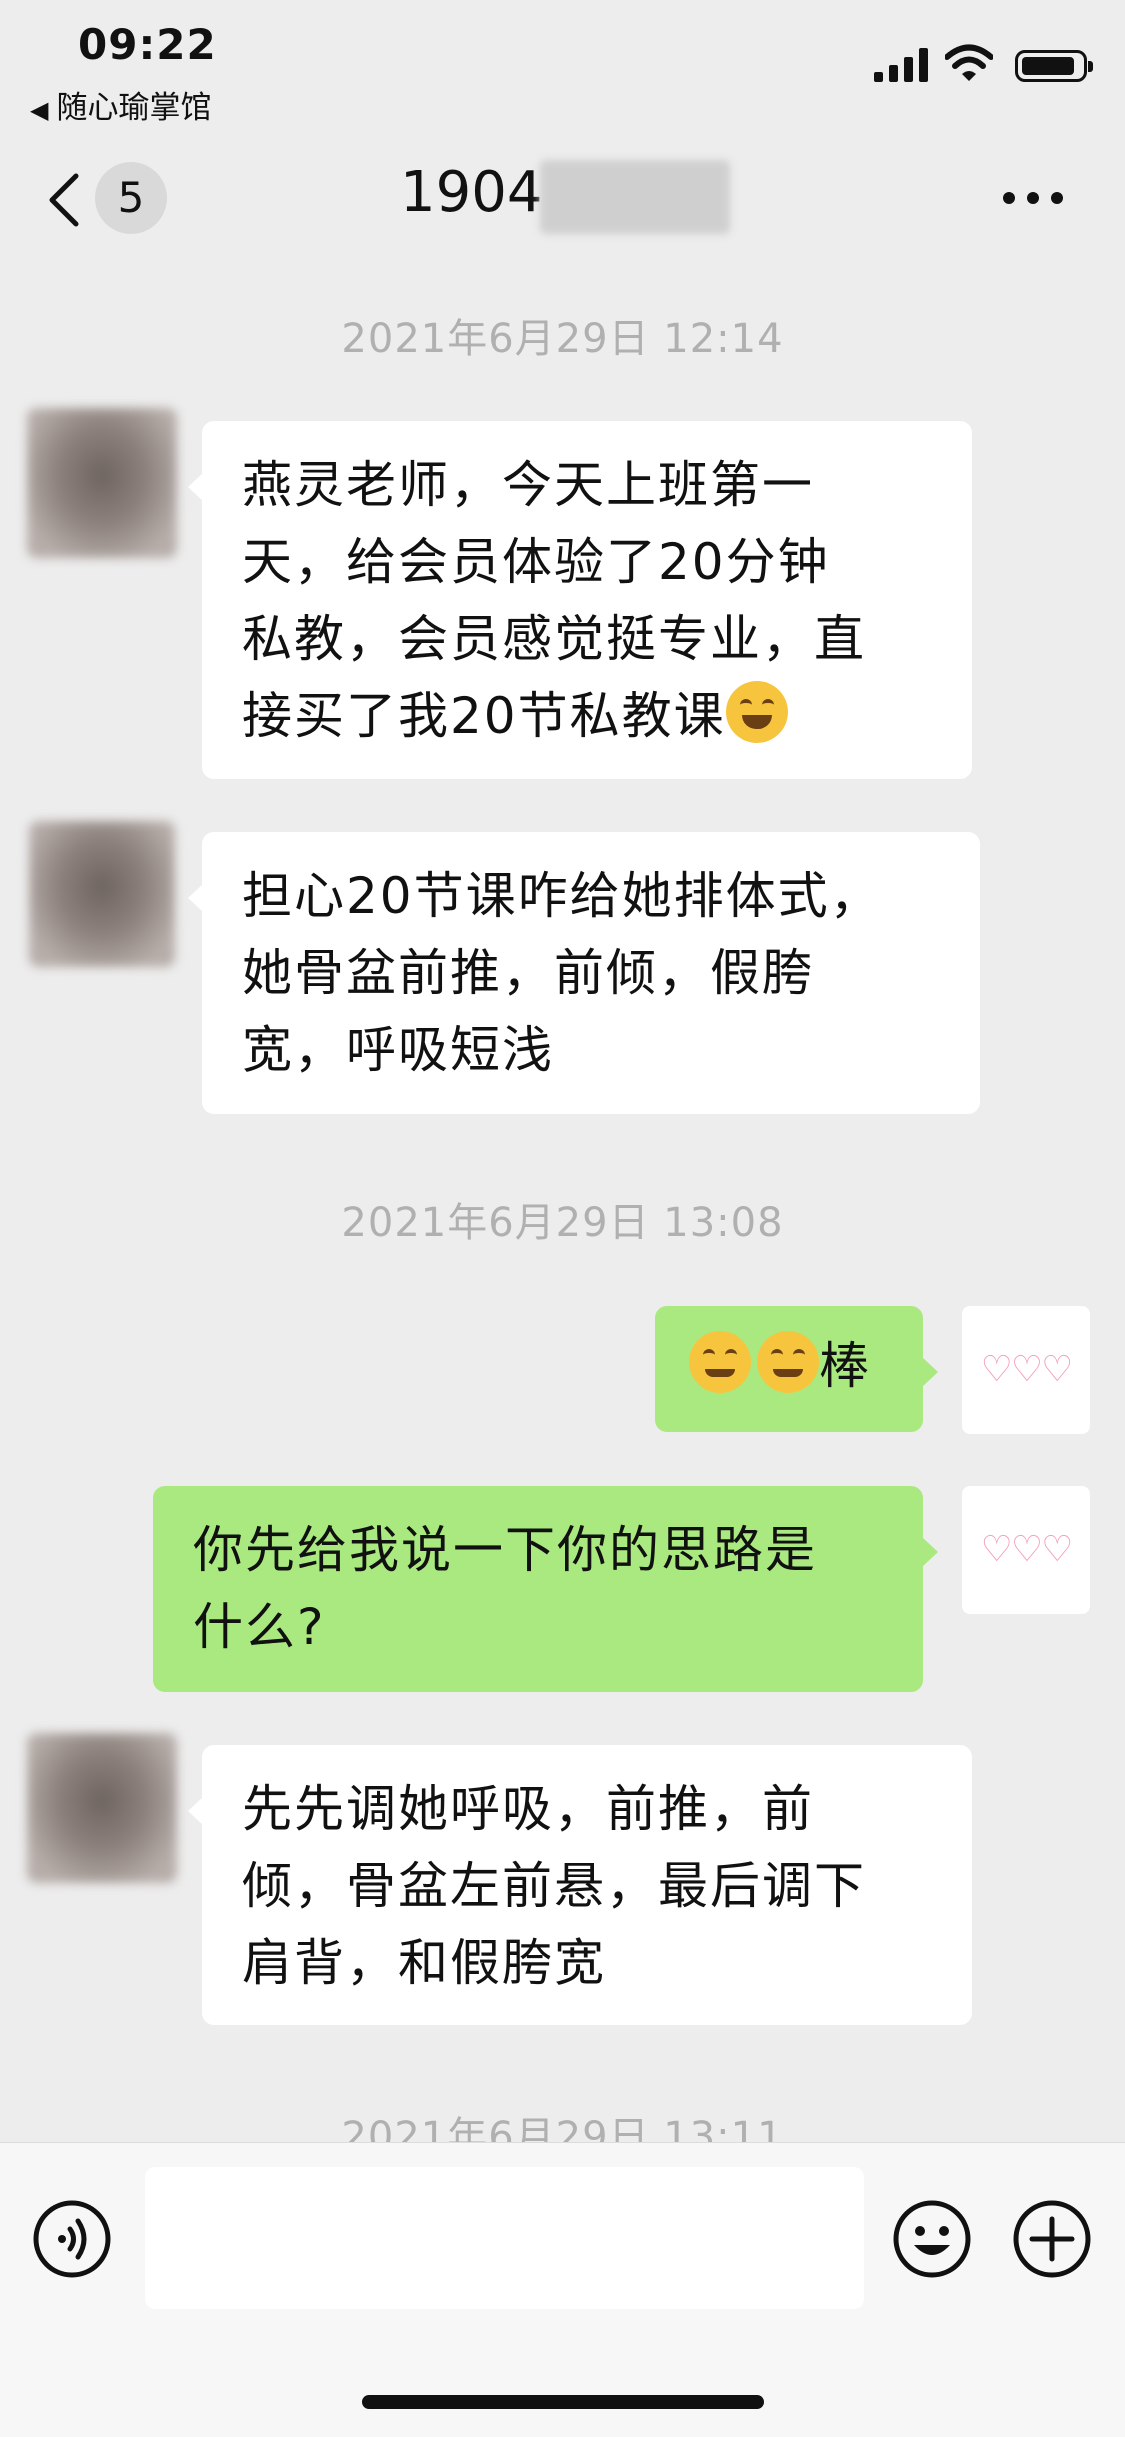 The width and height of the screenshot is (1125, 2437). What do you see at coordinates (932, 2239) in the screenshot?
I see `emoji-icon` at bounding box center [932, 2239].